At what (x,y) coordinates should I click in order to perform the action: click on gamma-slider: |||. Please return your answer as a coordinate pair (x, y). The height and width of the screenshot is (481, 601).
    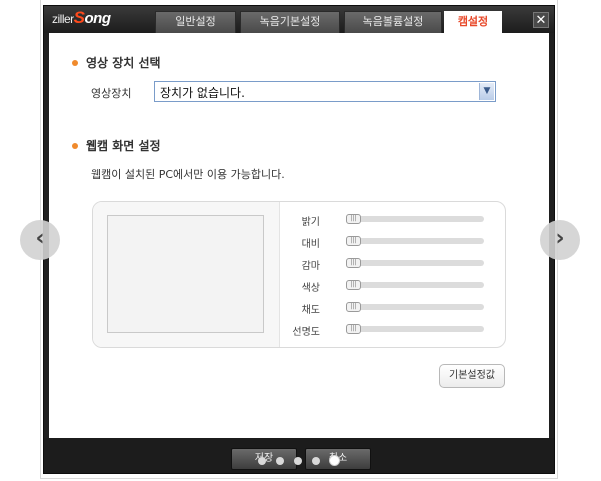
    Looking at the image, I should click on (415, 263).